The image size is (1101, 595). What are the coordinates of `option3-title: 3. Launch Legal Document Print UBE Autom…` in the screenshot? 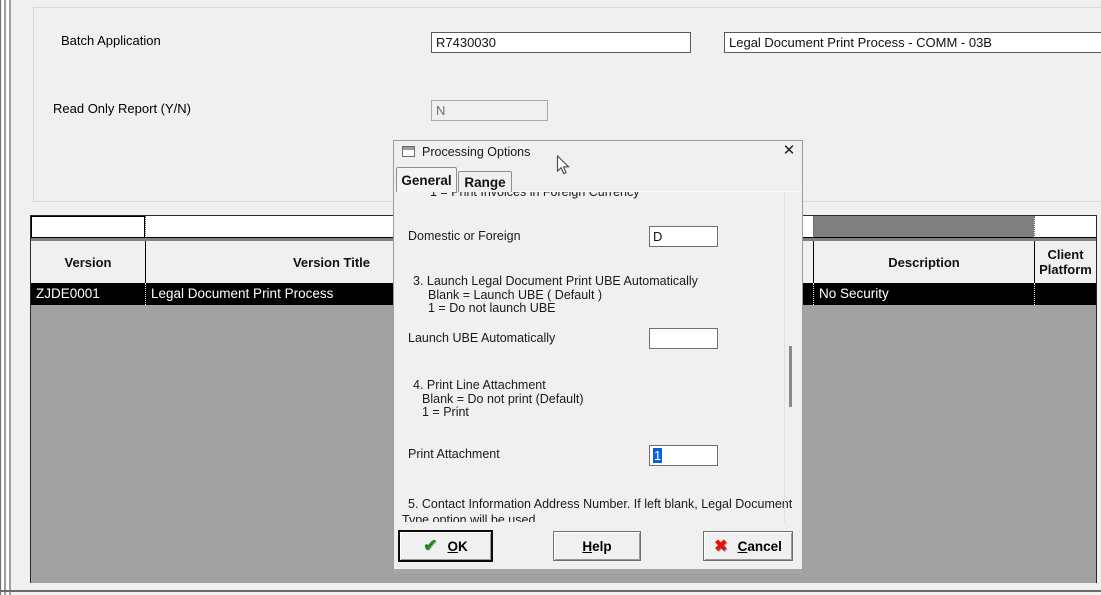 It's located at (555, 281).